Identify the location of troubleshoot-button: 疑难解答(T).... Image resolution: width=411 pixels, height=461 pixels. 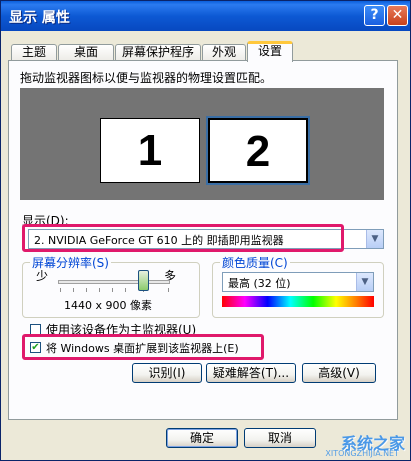
(251, 373).